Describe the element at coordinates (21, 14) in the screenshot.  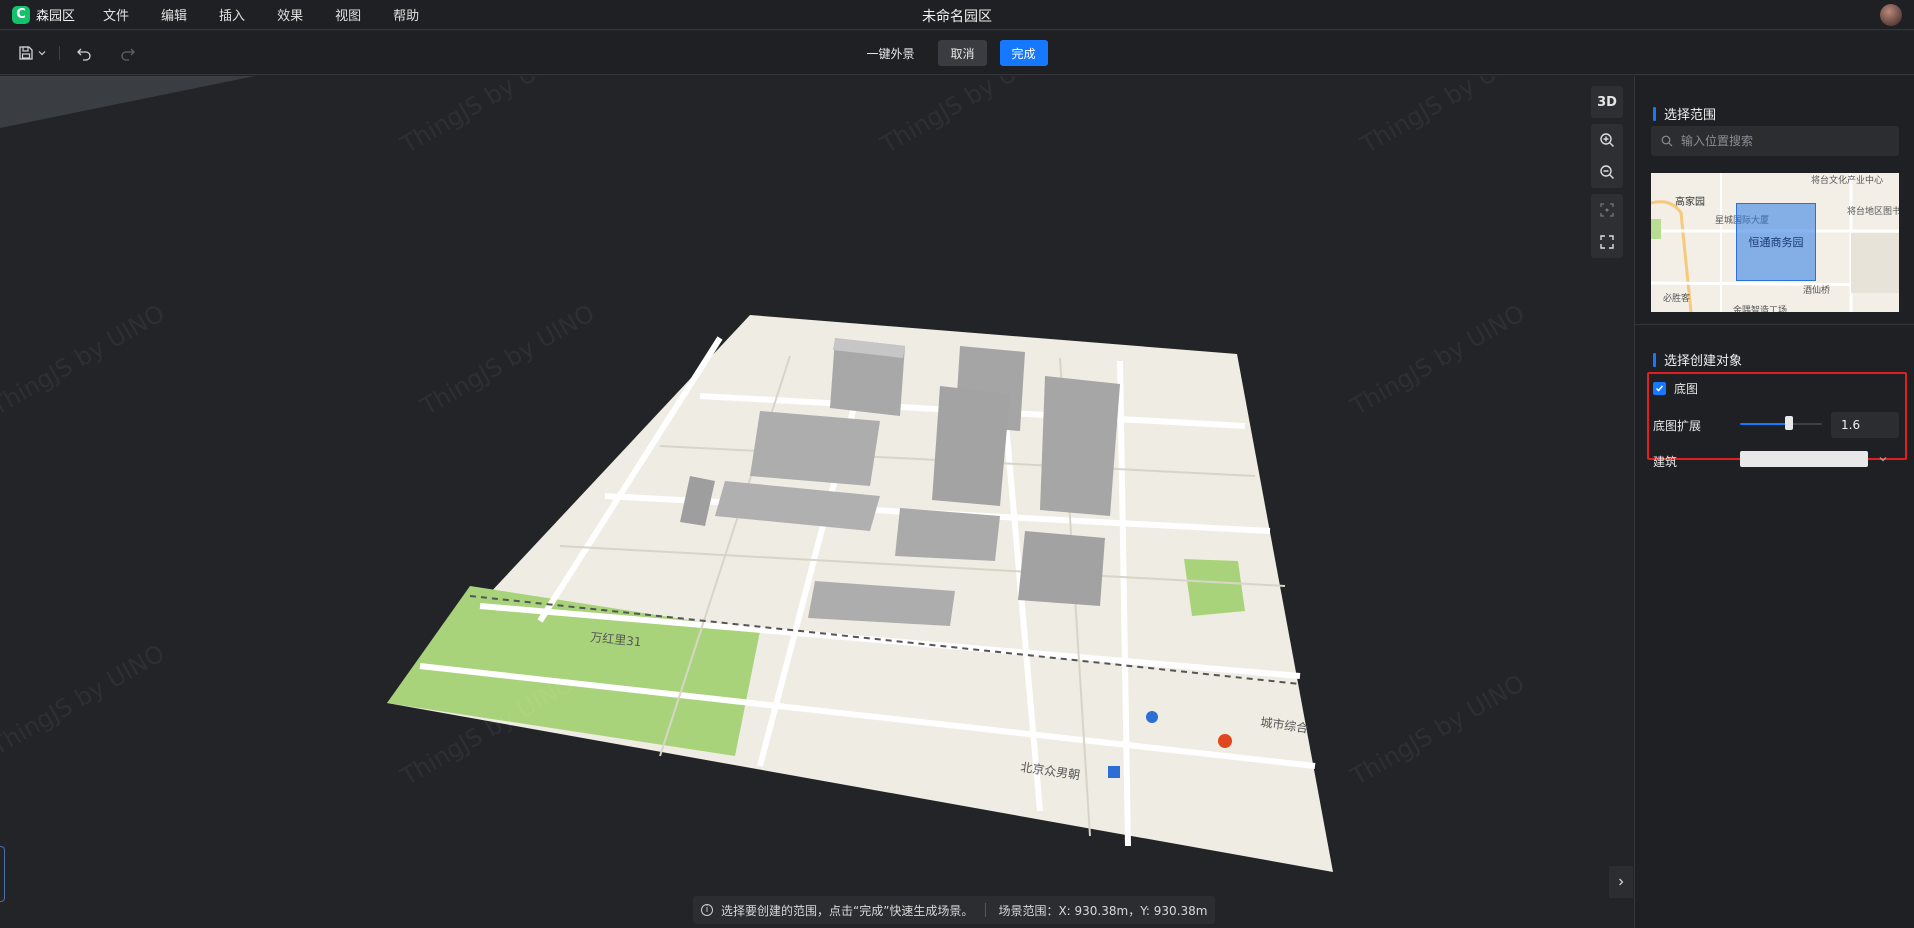
I see `logo-icon: C` at that location.